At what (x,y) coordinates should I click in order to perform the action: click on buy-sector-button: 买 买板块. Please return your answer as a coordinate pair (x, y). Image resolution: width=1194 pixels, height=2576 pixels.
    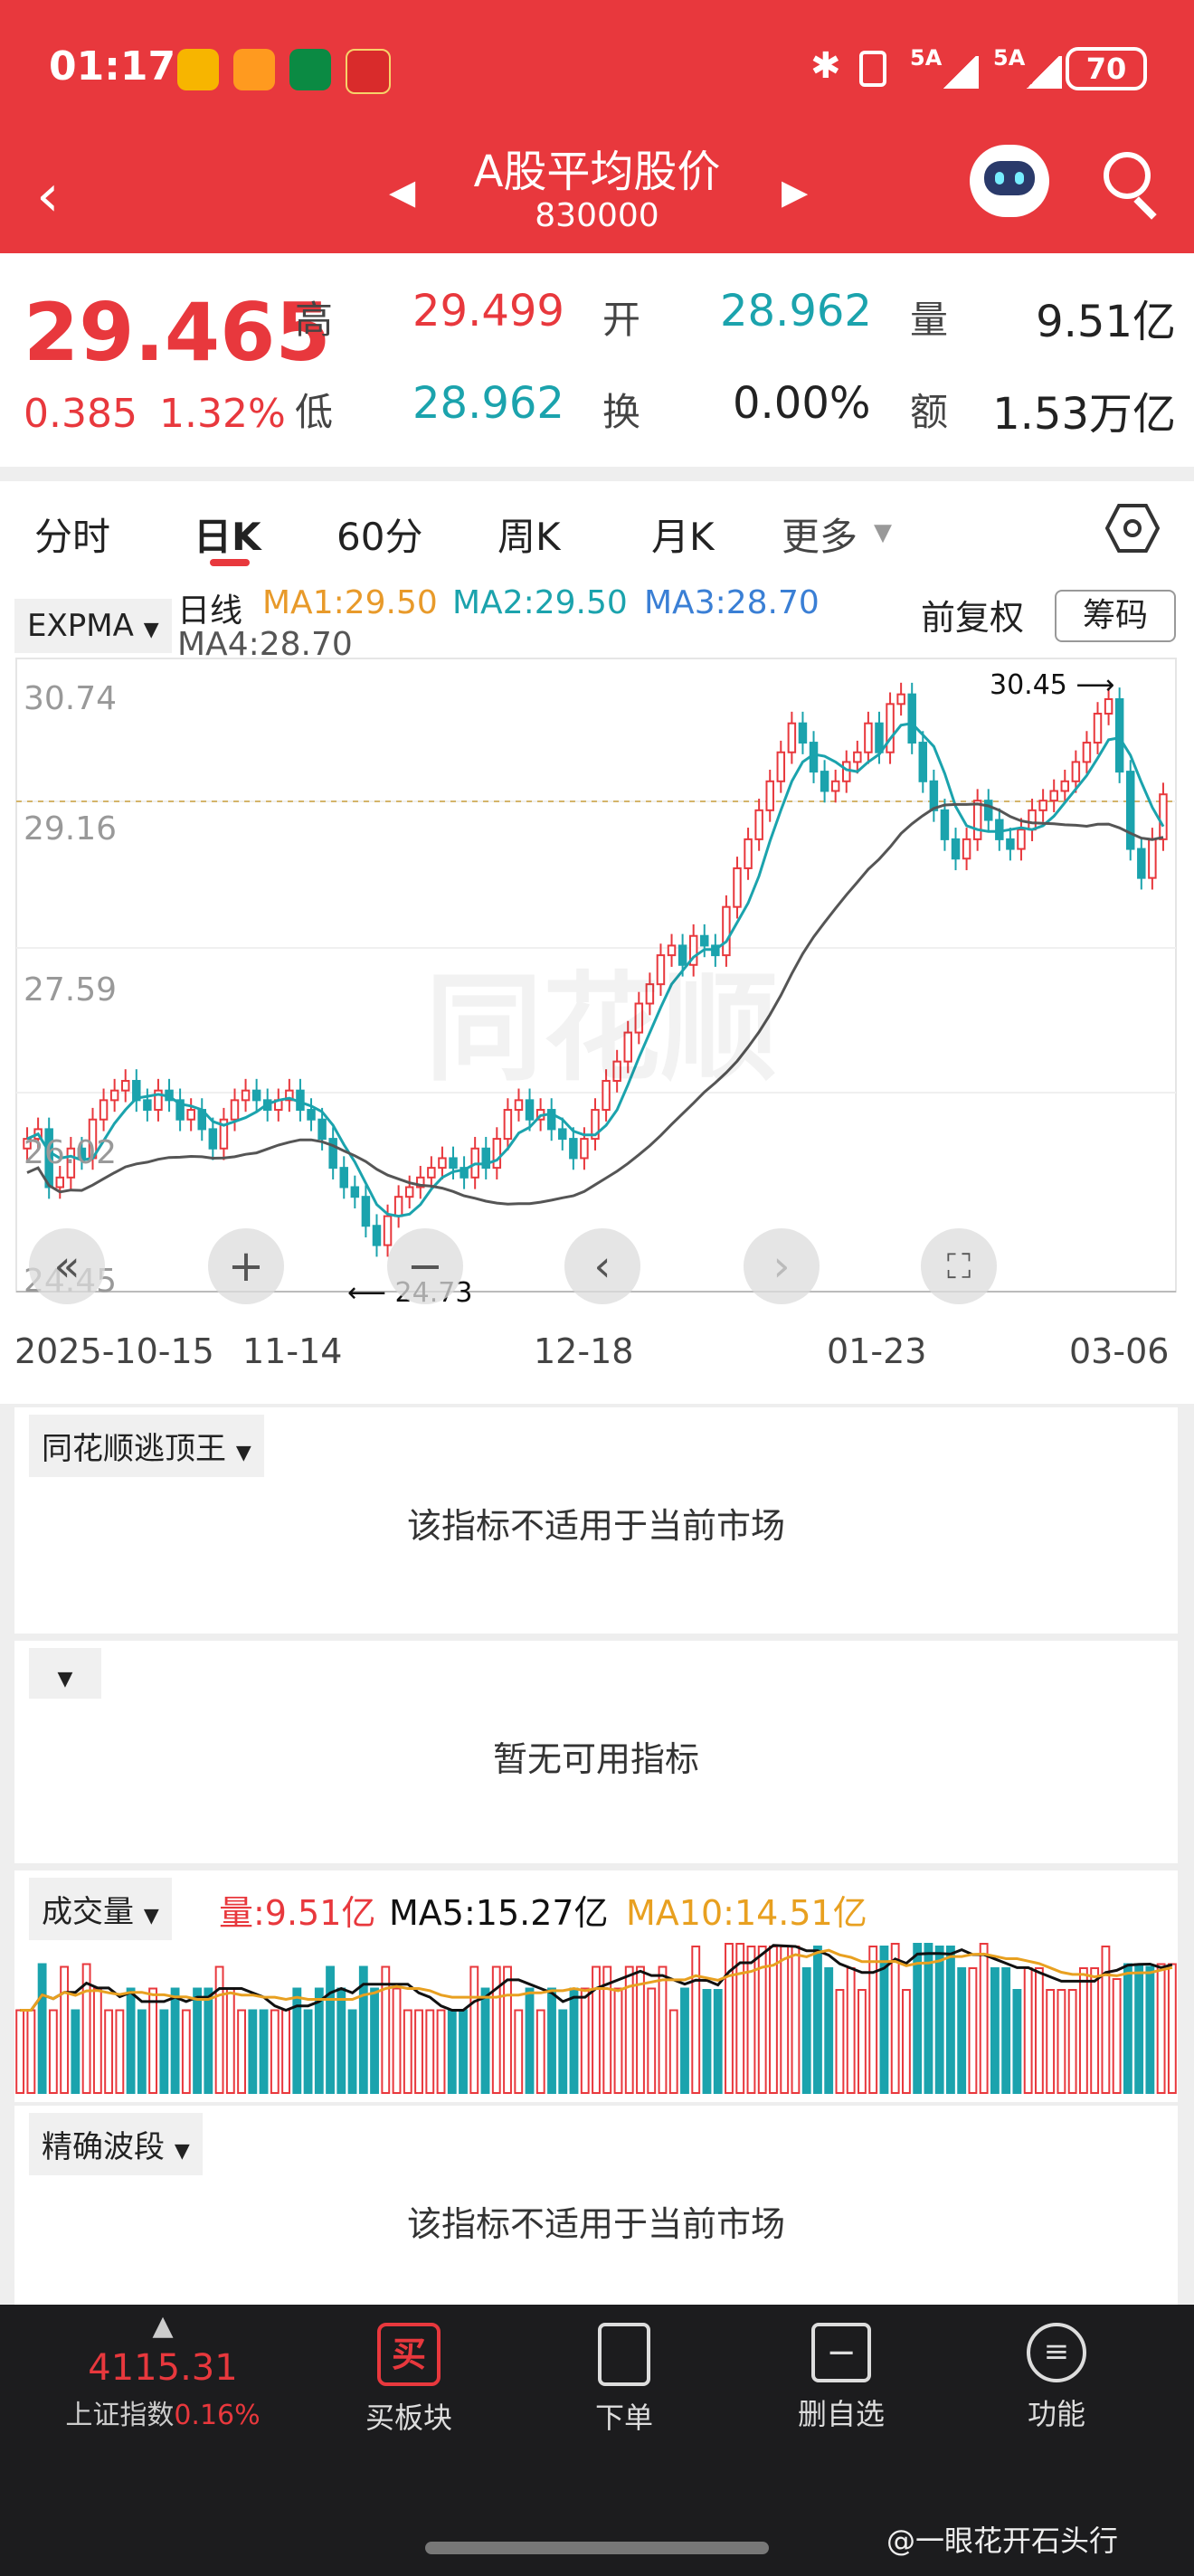
    Looking at the image, I should click on (408, 2380).